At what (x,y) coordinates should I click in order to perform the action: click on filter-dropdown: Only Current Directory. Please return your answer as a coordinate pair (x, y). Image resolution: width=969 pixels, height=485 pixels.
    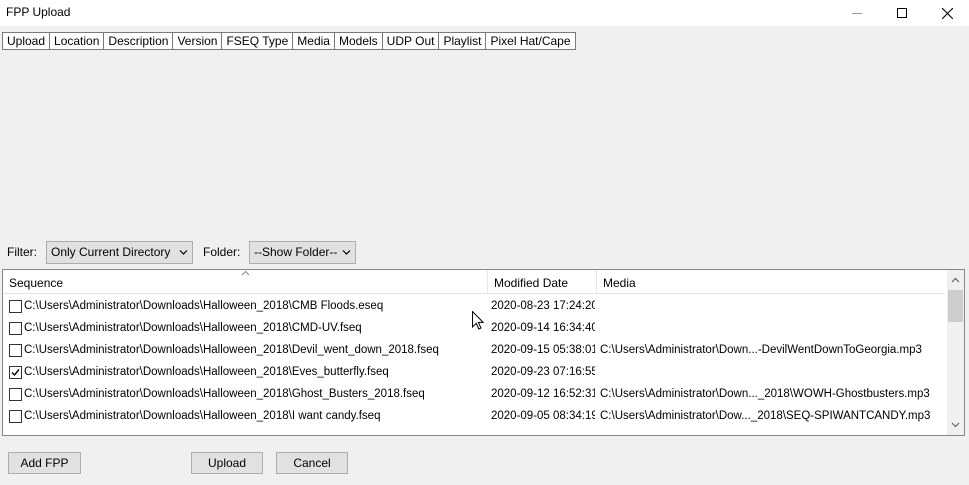
    Looking at the image, I should click on (119, 252).